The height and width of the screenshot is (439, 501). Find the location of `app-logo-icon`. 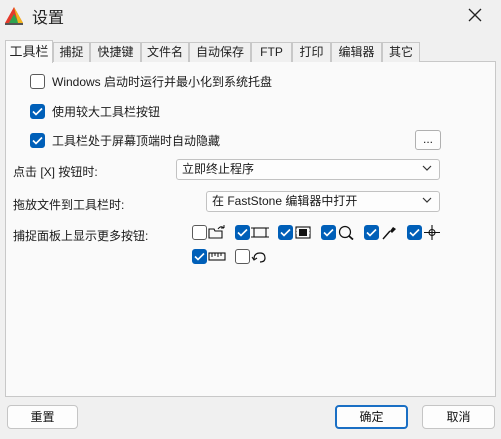

app-logo-icon is located at coordinates (14, 16).